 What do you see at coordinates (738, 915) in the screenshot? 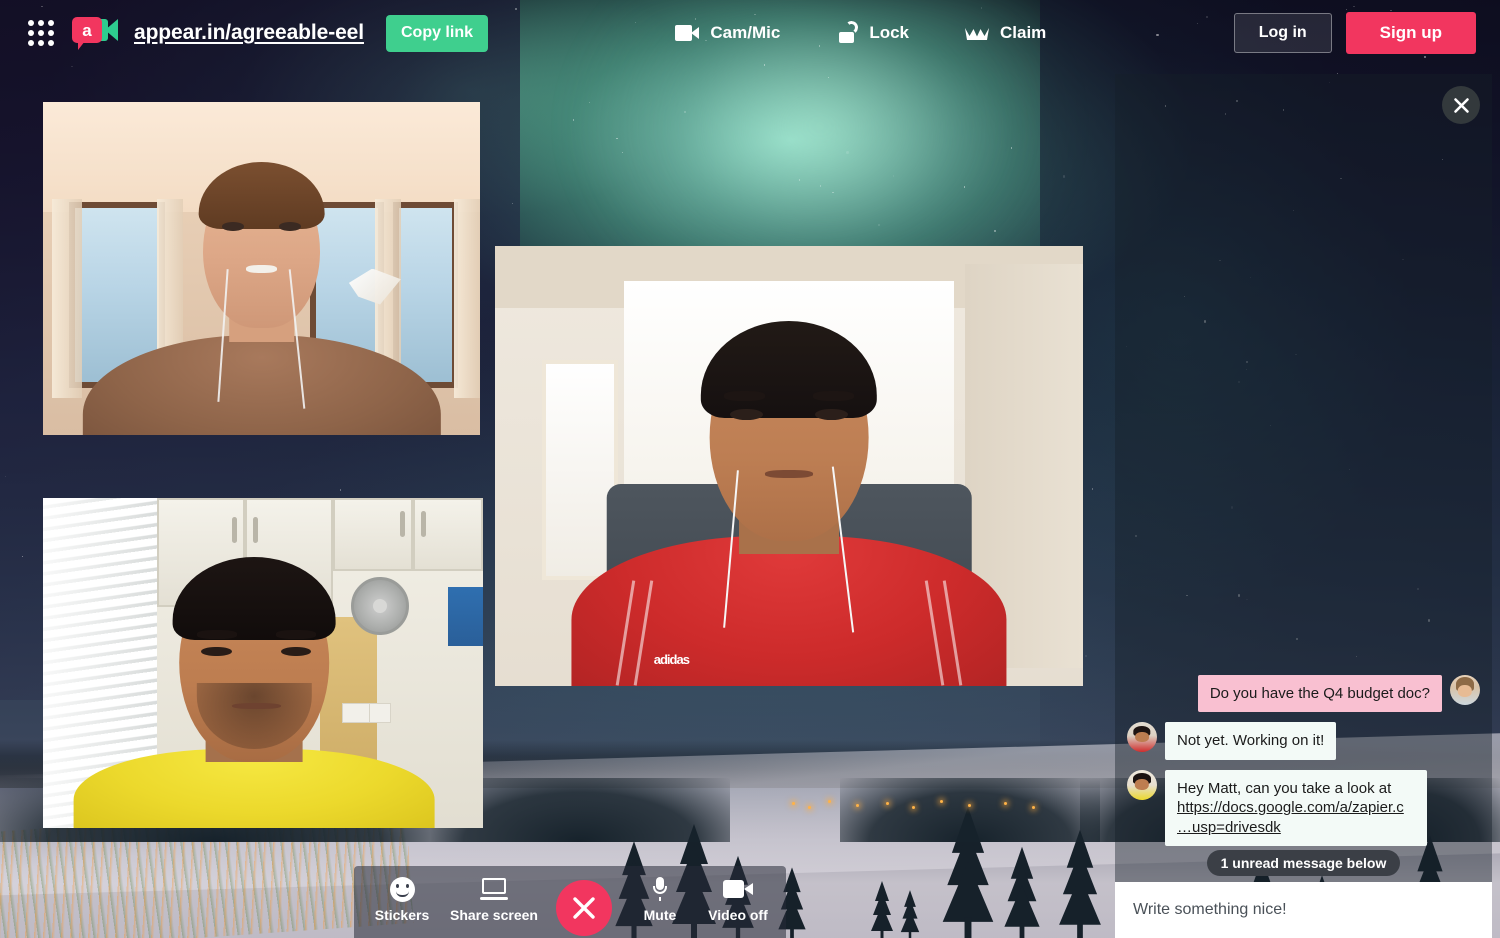
I see `video-off-label: Video off` at bounding box center [738, 915].